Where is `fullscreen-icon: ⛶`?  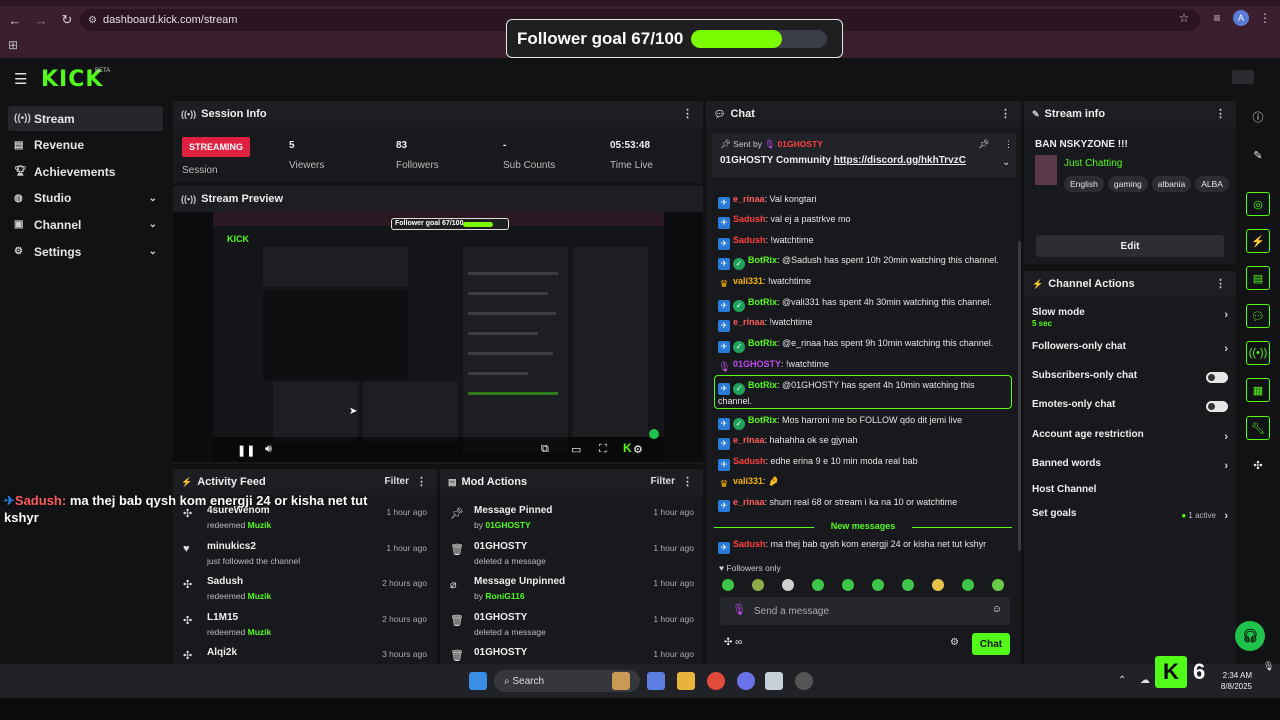 fullscreen-icon: ⛶ is located at coordinates (603, 449).